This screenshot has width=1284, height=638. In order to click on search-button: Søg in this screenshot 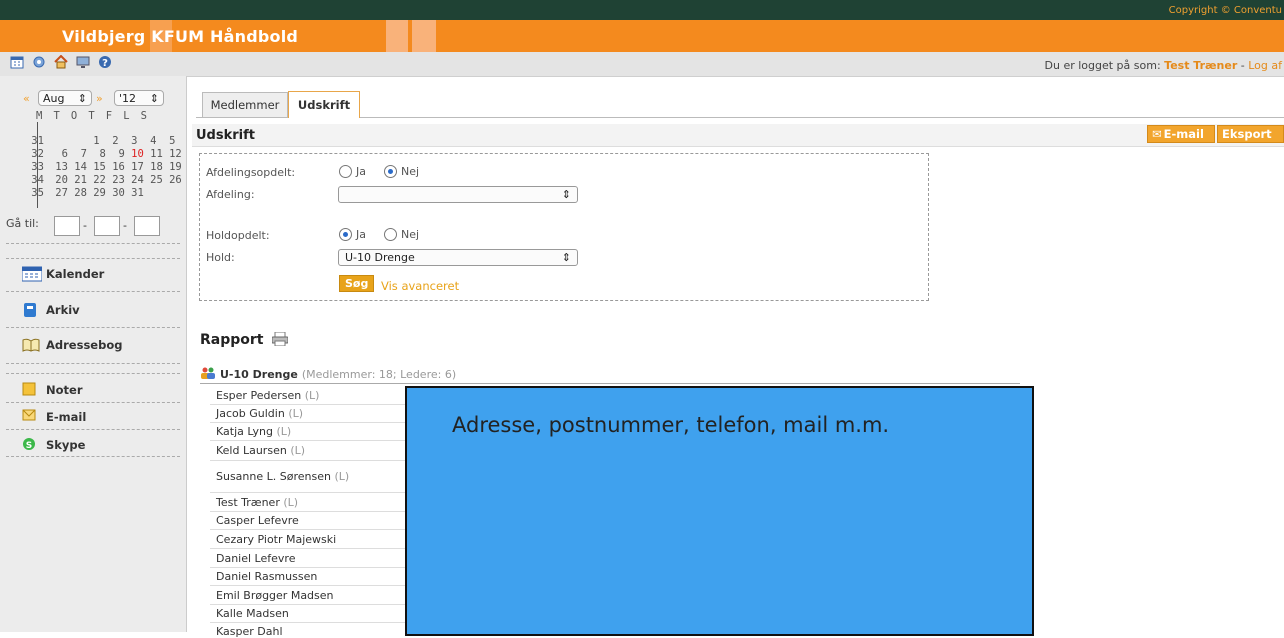, I will do `click(357, 283)`.